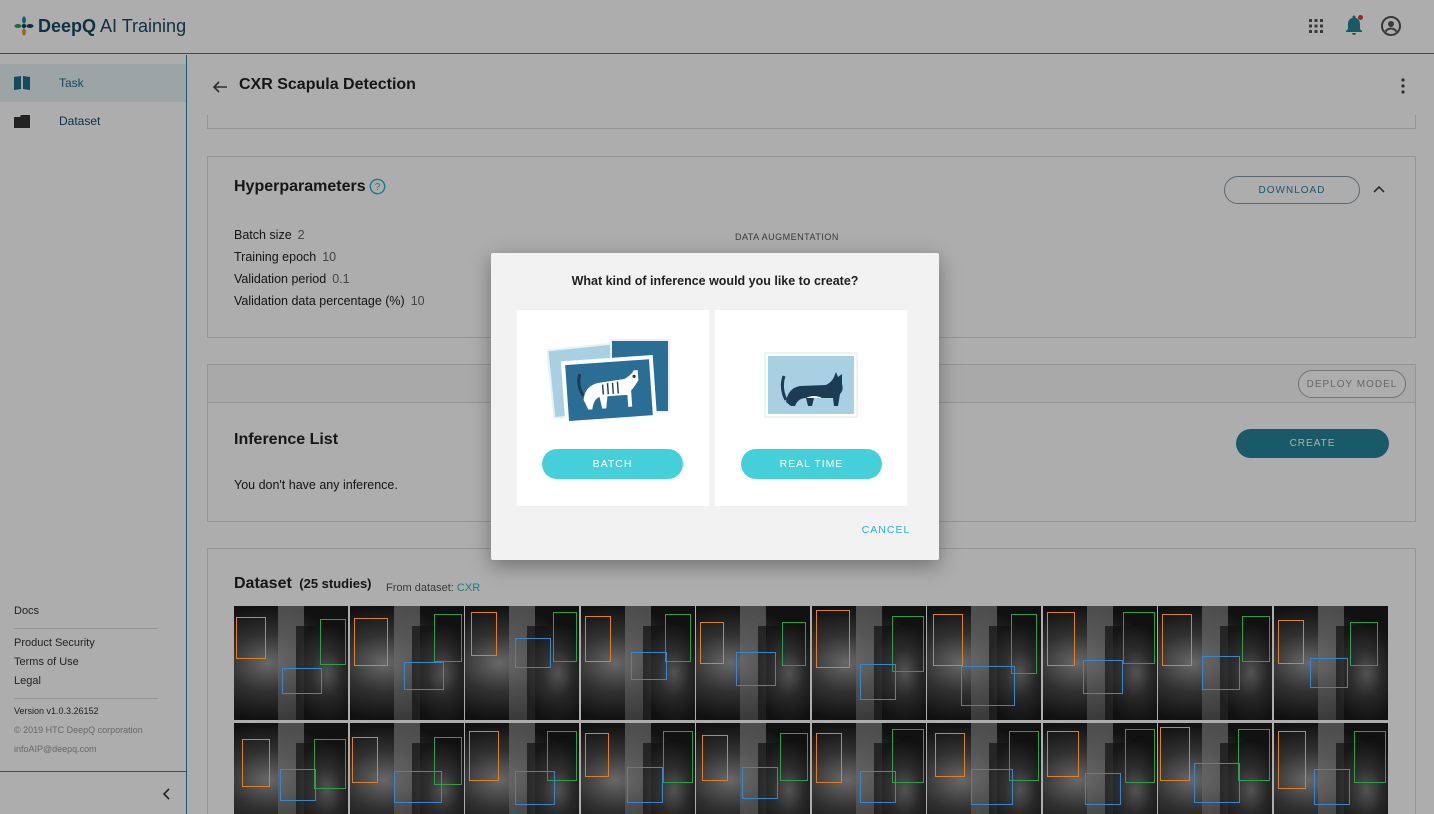  What do you see at coordinates (886, 533) in the screenshot?
I see `cancel-button: CANCEL` at bounding box center [886, 533].